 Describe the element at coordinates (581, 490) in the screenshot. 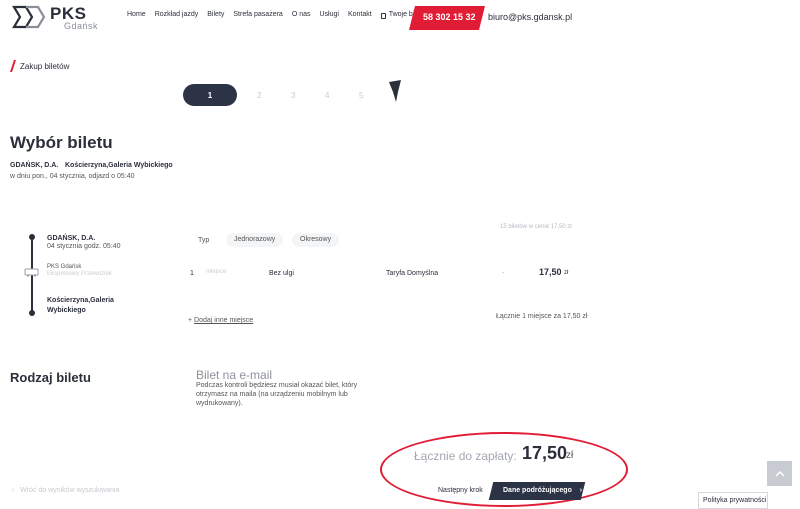

I see `chevron-right-icon: ›` at that location.